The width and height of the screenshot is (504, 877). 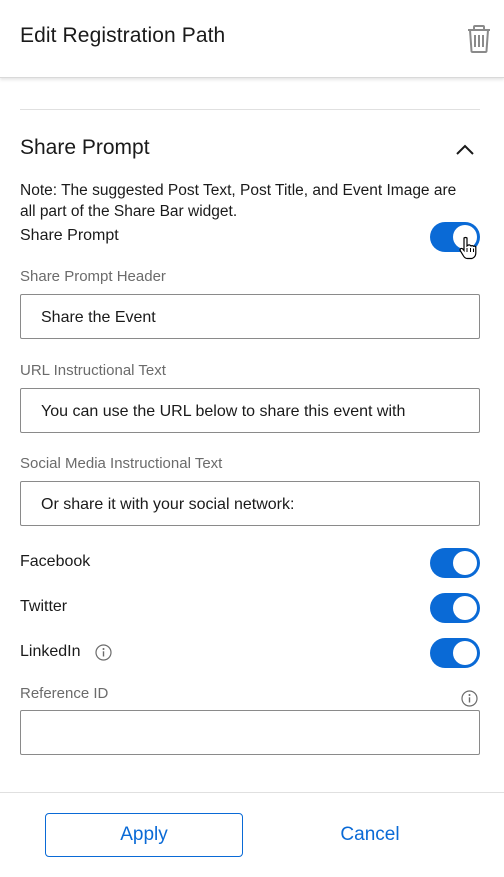 I want to click on linkedin-toggle, so click(x=455, y=653).